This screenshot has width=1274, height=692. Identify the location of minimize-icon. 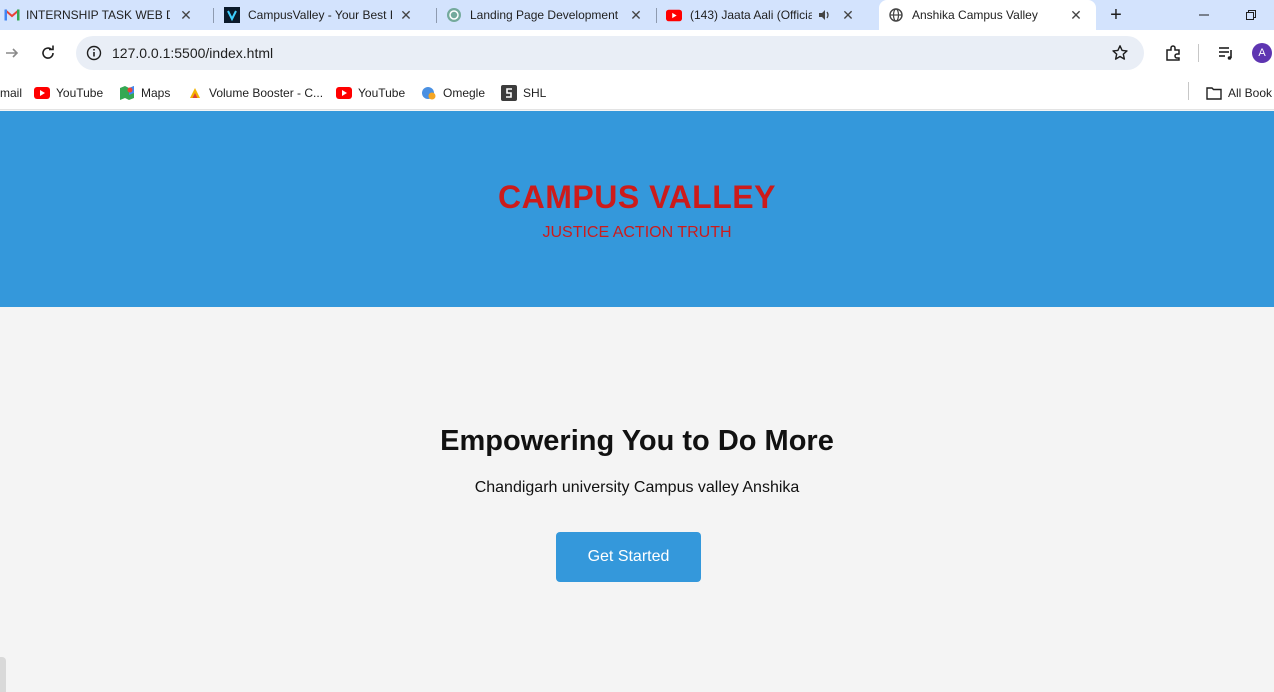
(1204, 15).